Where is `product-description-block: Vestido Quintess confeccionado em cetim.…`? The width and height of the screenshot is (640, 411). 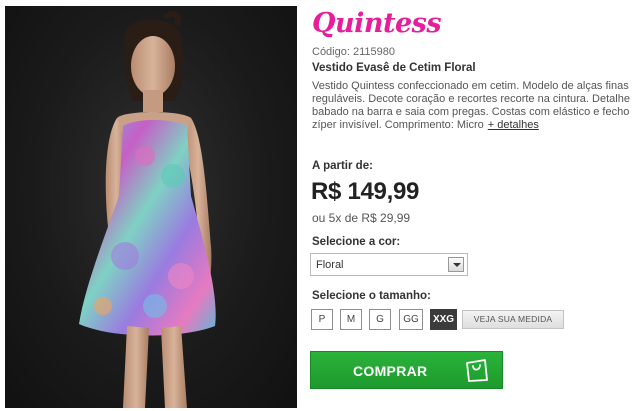 product-description-block: Vestido Quintess confeccionado em cetim.… is located at coordinates (476, 107).